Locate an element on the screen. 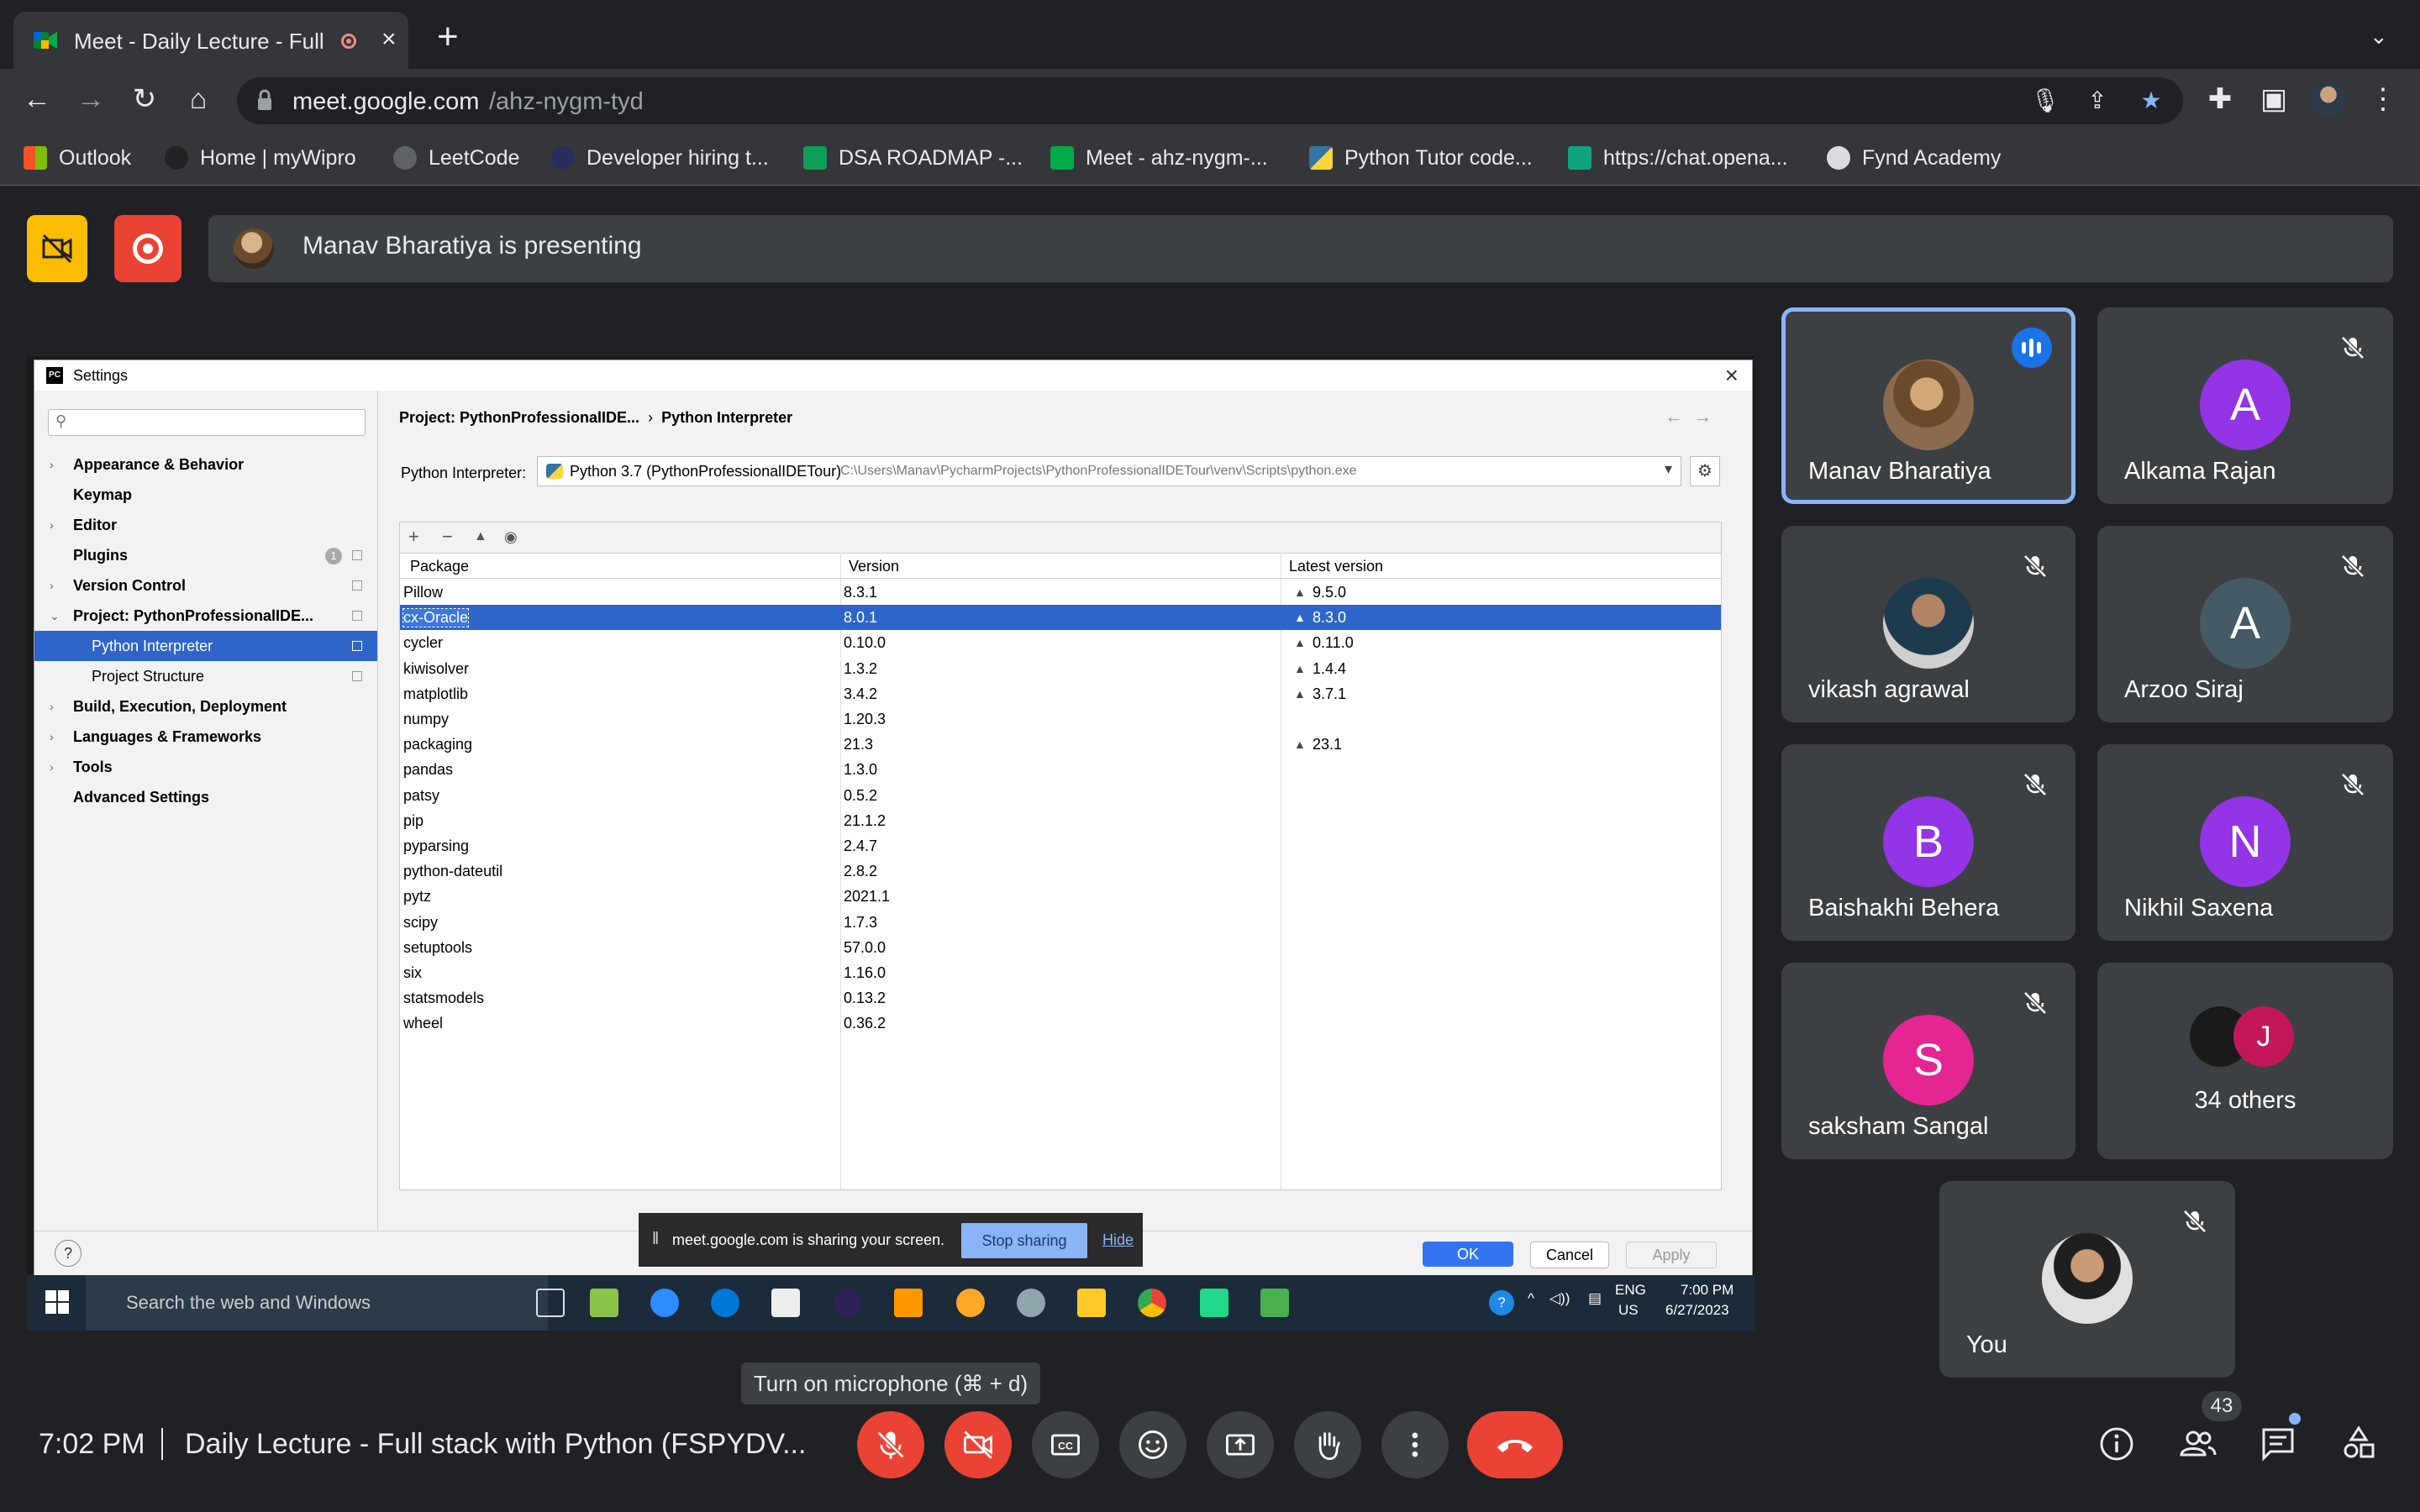 The image size is (2420, 1512). task-view-icon is located at coordinates (551, 1303).